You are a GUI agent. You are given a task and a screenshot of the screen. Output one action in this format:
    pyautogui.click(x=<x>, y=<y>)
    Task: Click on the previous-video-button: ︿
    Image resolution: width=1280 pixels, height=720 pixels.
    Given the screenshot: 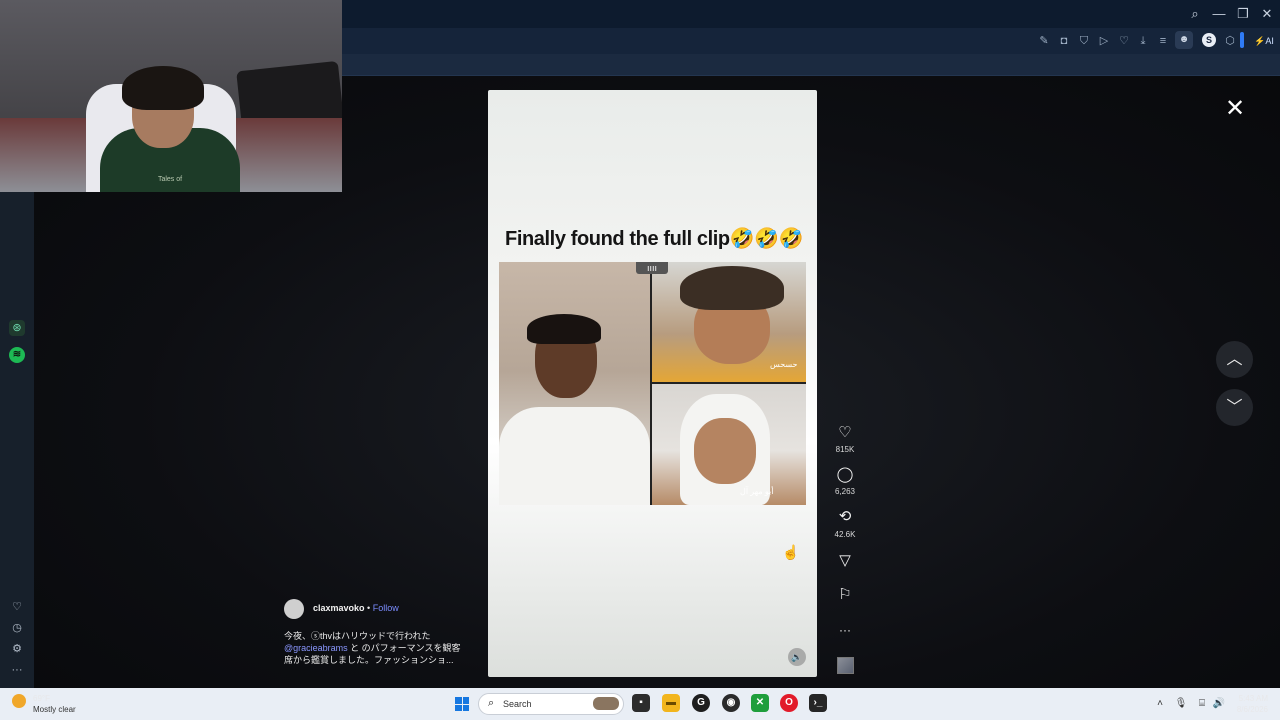 What is the action you would take?
    pyautogui.click(x=1234, y=359)
    